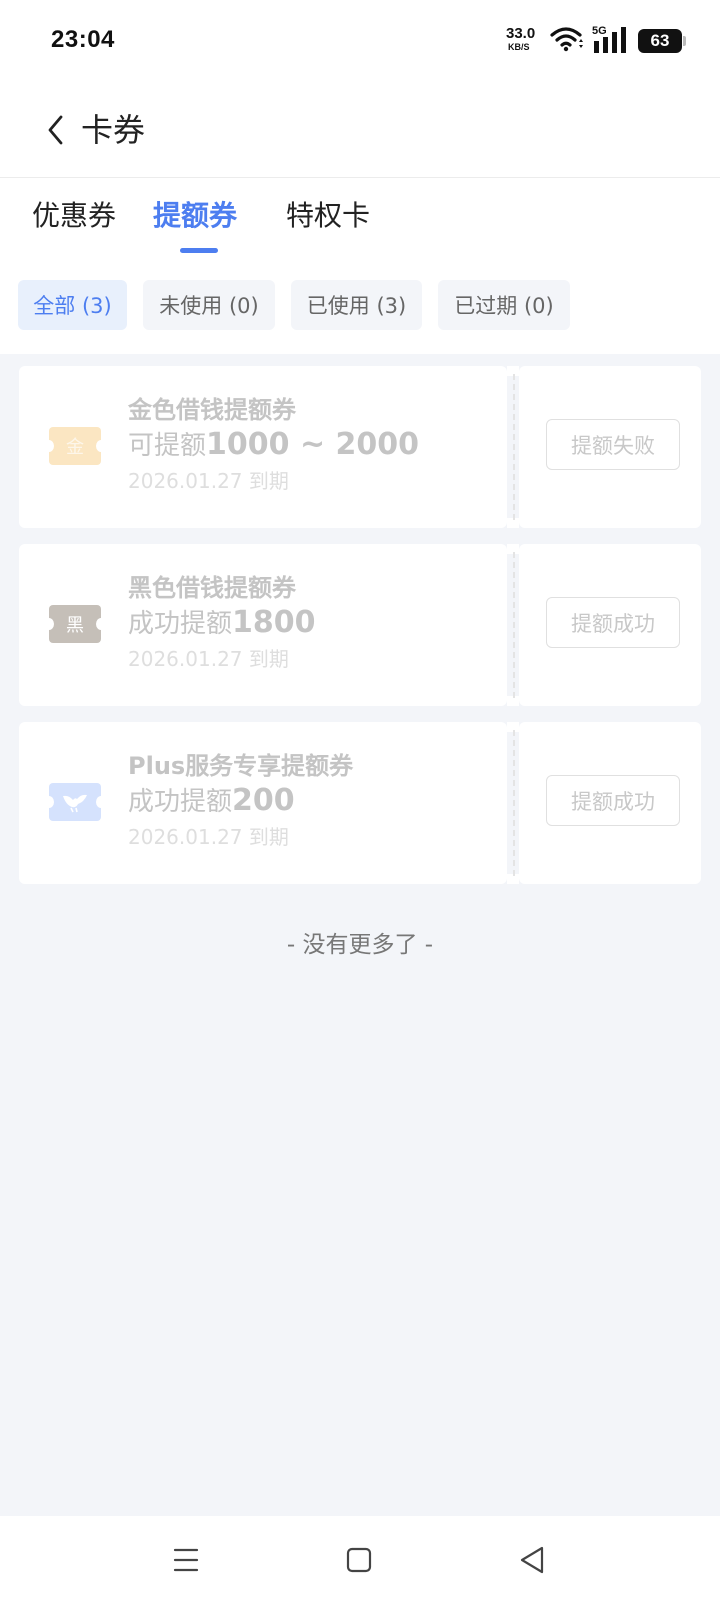  I want to click on wifi-icon, so click(567, 41).